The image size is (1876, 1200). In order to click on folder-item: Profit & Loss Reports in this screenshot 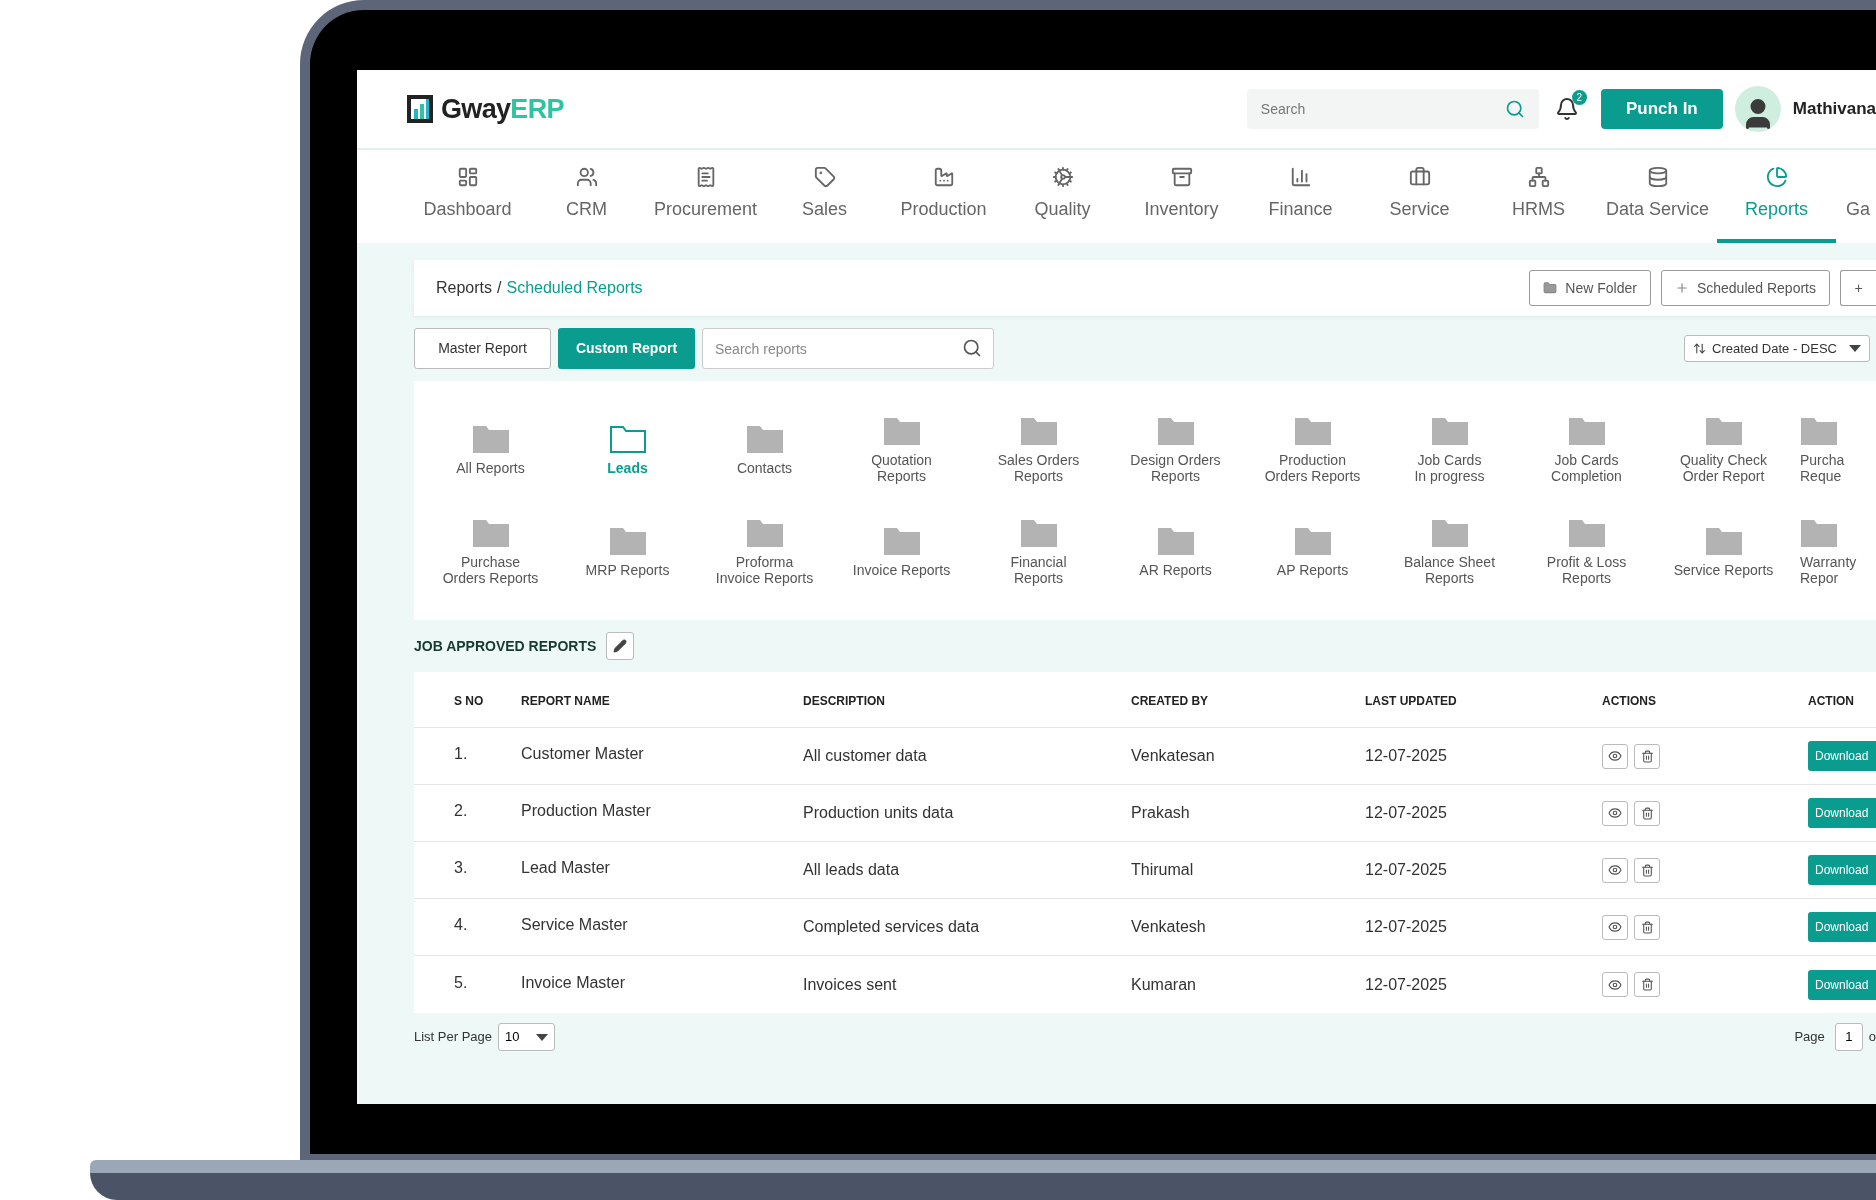, I will do `click(1586, 551)`.